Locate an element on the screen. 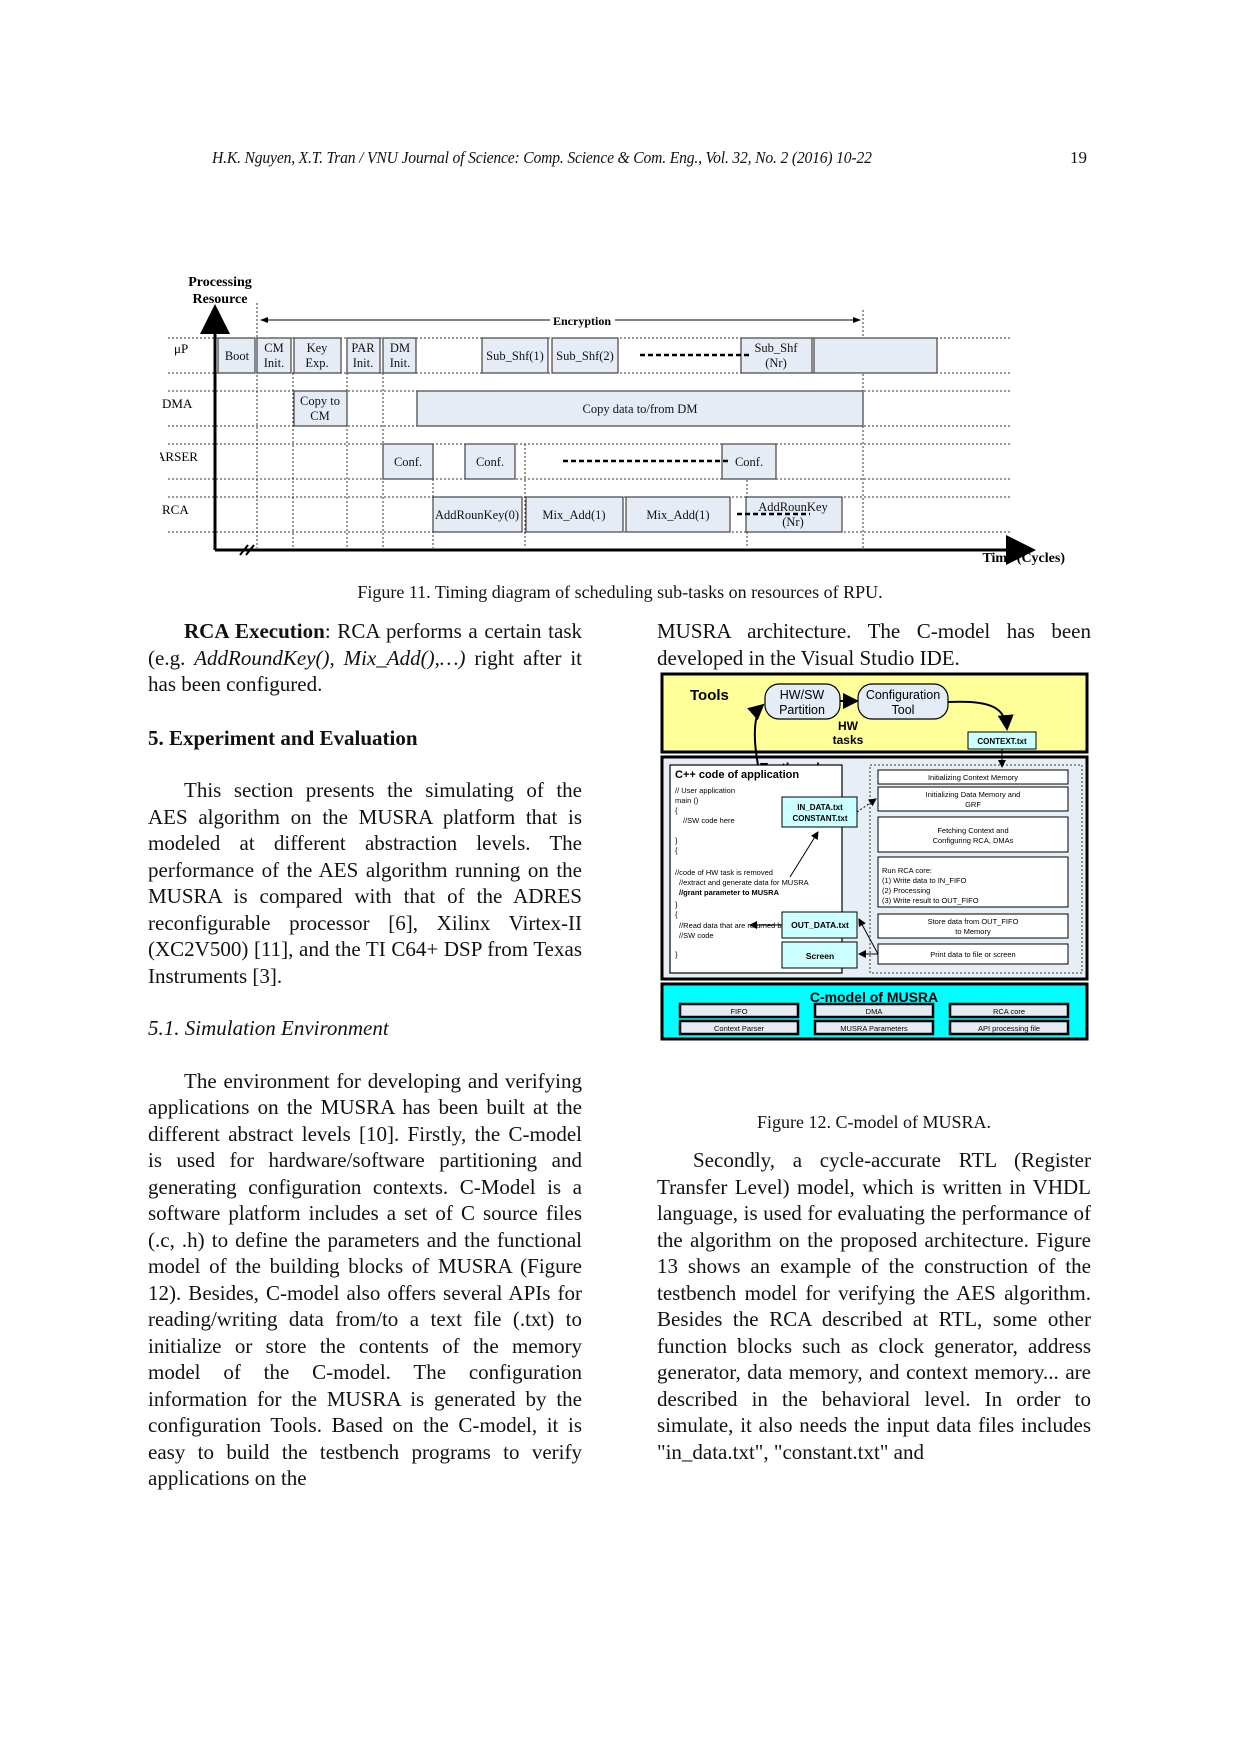  svg-text: Context Parser is located at coordinates (739, 1028).